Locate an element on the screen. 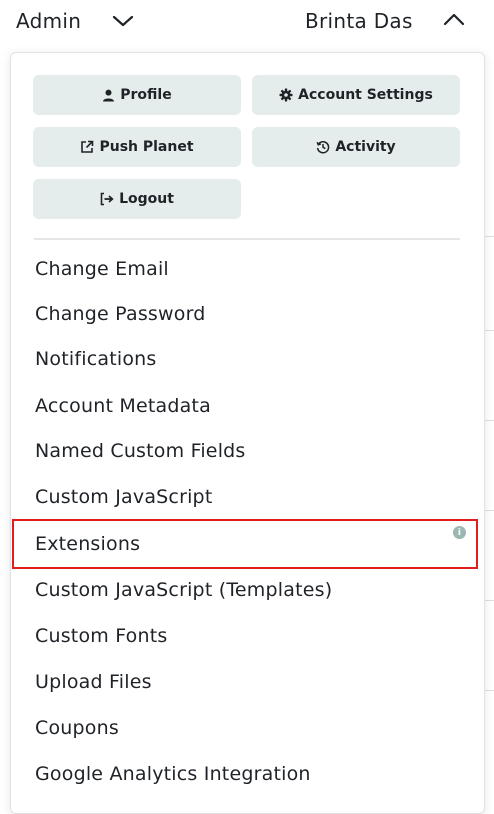 This screenshot has height=814, width=494. chevron-up-icon is located at coordinates (454, 19).